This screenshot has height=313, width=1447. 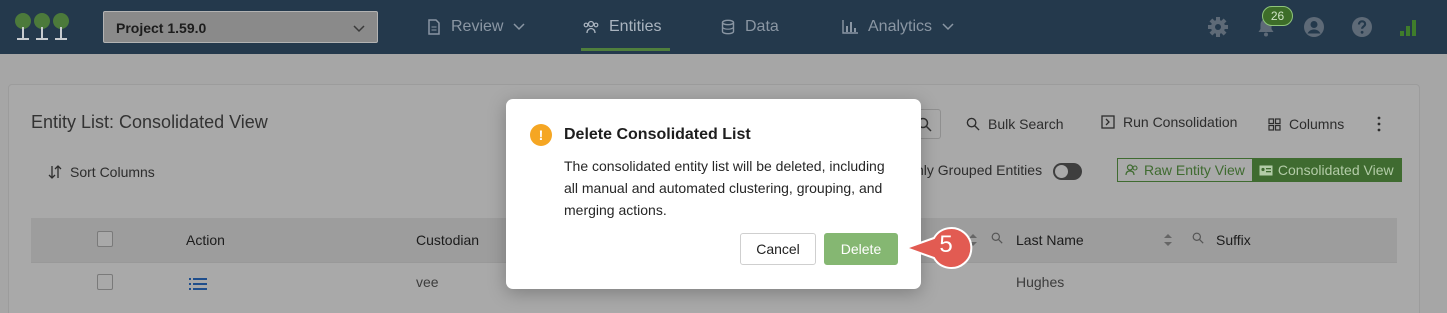 I want to click on nav-analytics-label: Analytics, so click(x=900, y=26).